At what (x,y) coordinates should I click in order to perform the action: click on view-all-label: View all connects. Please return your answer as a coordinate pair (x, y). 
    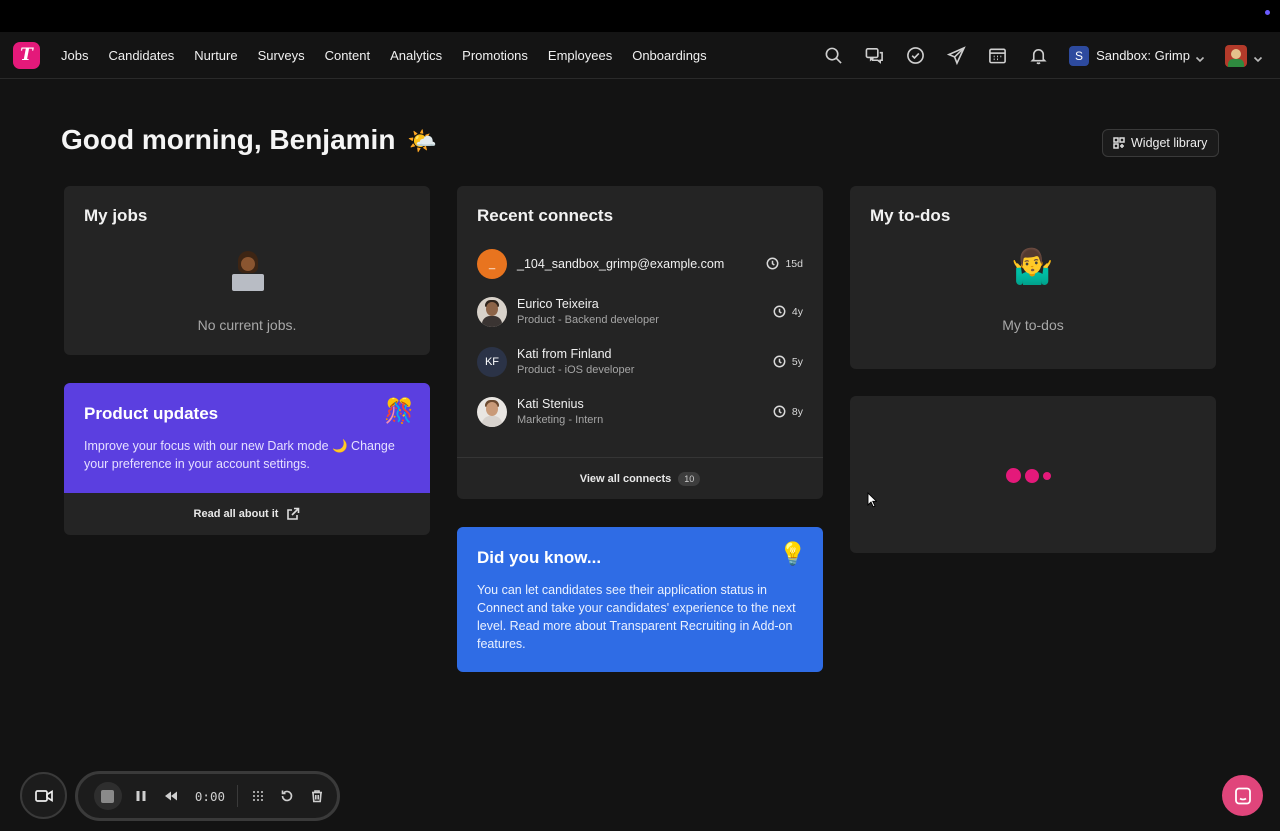
    Looking at the image, I should click on (625, 478).